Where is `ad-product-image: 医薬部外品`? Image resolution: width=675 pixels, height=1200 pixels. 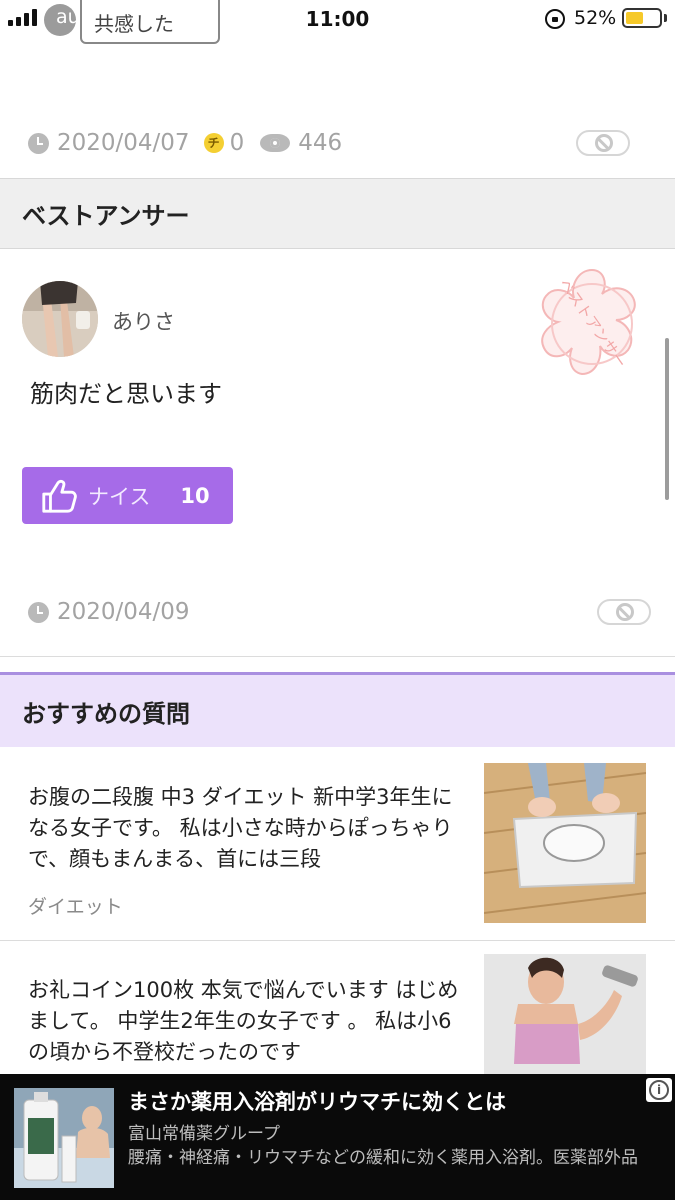
ad-product-image: 医薬部外品 is located at coordinates (64, 1138).